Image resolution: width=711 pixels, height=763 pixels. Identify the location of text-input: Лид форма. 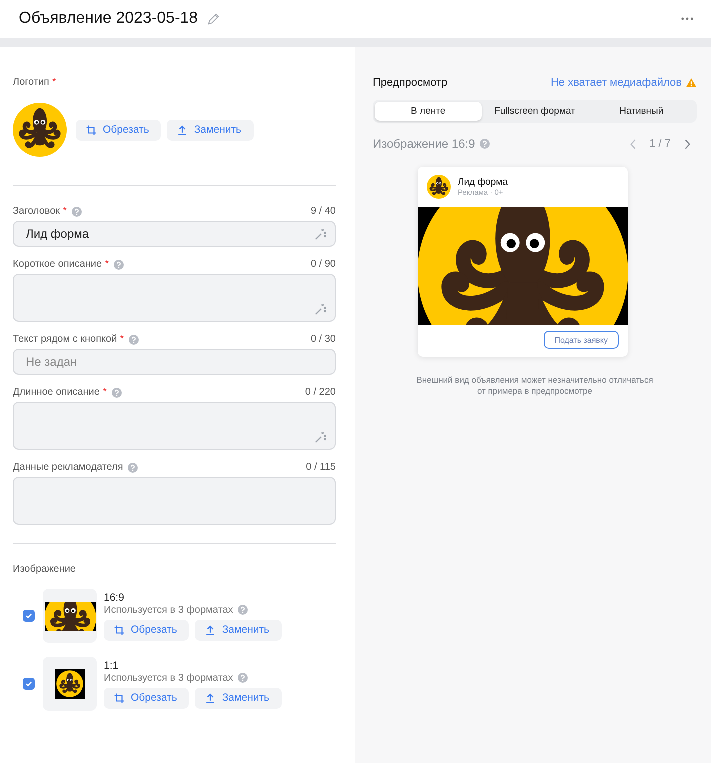
(170, 234).